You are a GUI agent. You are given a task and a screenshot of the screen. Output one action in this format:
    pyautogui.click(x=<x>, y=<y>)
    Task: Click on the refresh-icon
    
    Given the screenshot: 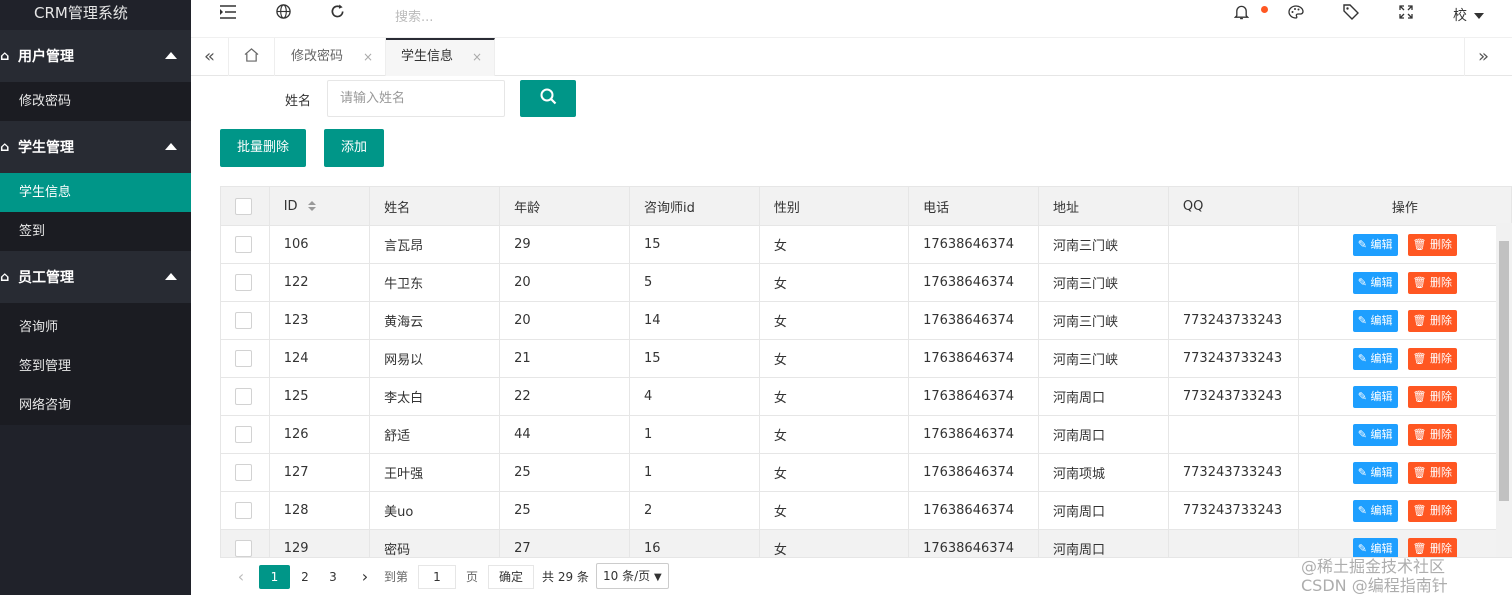 What is the action you would take?
    pyautogui.click(x=337, y=13)
    